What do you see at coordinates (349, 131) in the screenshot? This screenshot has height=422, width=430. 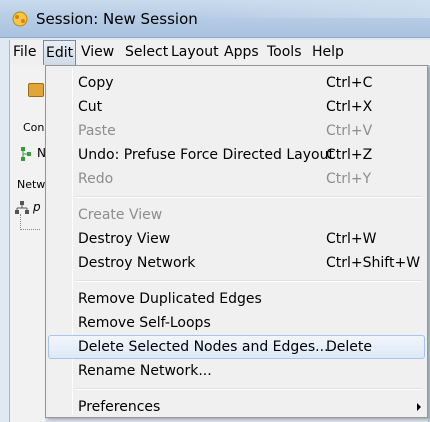 I see `menu-item-shortcut: Ctrl+V` at bounding box center [349, 131].